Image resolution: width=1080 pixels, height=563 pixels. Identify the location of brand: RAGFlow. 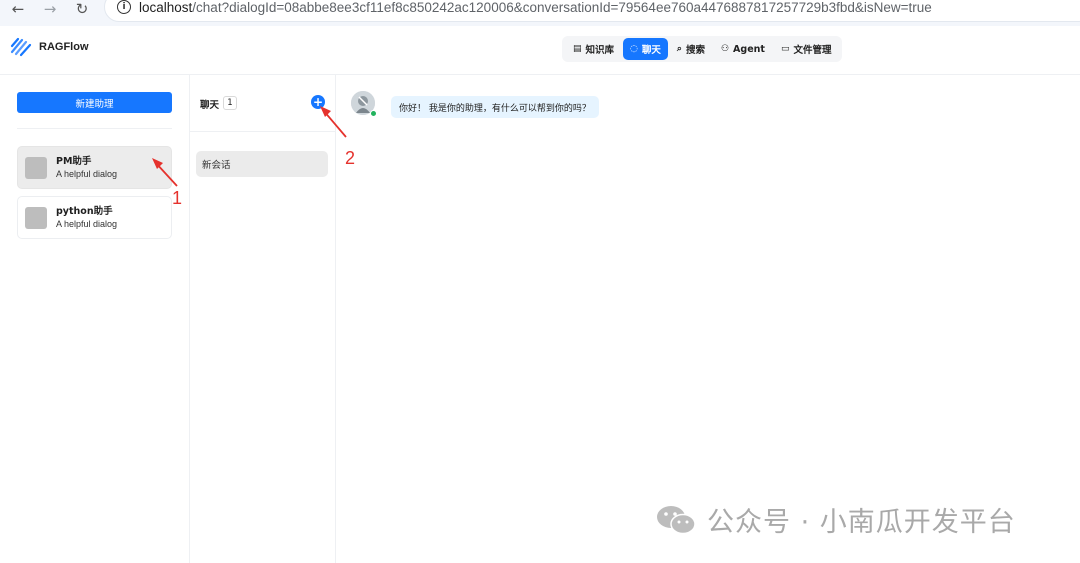
(49, 47).